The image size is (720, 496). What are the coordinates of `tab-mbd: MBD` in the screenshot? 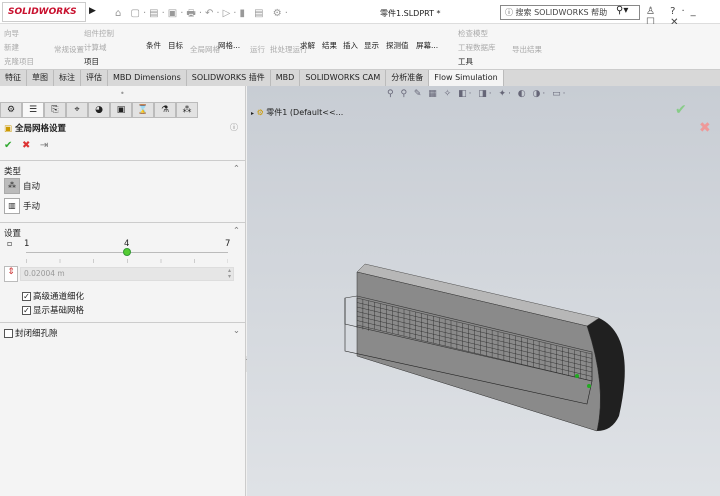 It's located at (286, 78).